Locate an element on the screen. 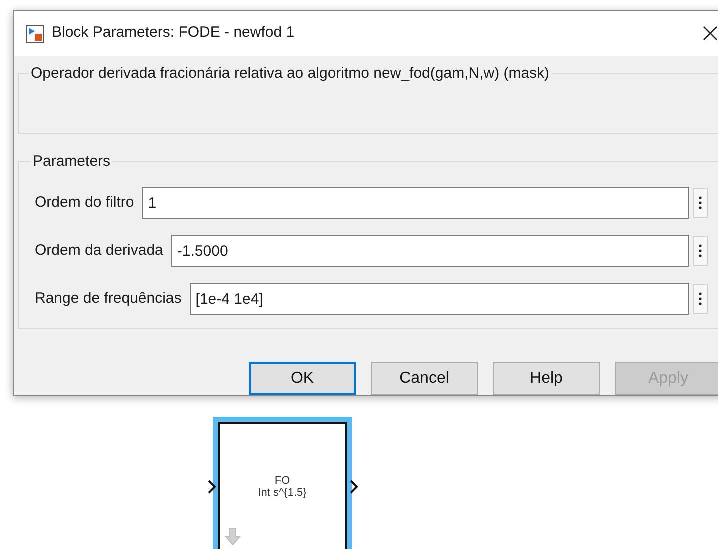  output-port-icon is located at coordinates (354, 487).